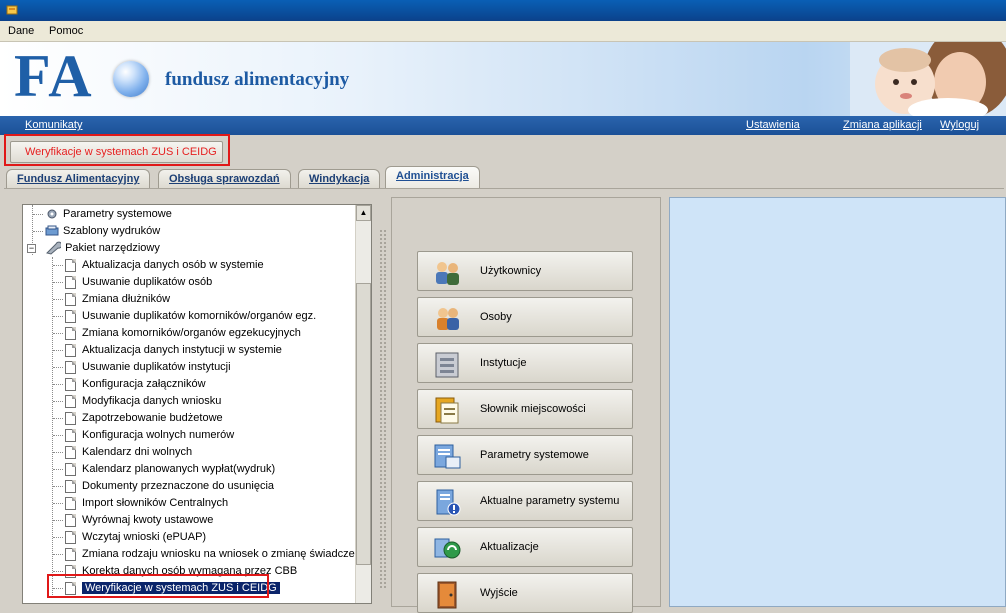 Image resolution: width=1006 pixels, height=613 pixels. Describe the element at coordinates (447, 456) in the screenshot. I see `system-parameters-icon` at that location.